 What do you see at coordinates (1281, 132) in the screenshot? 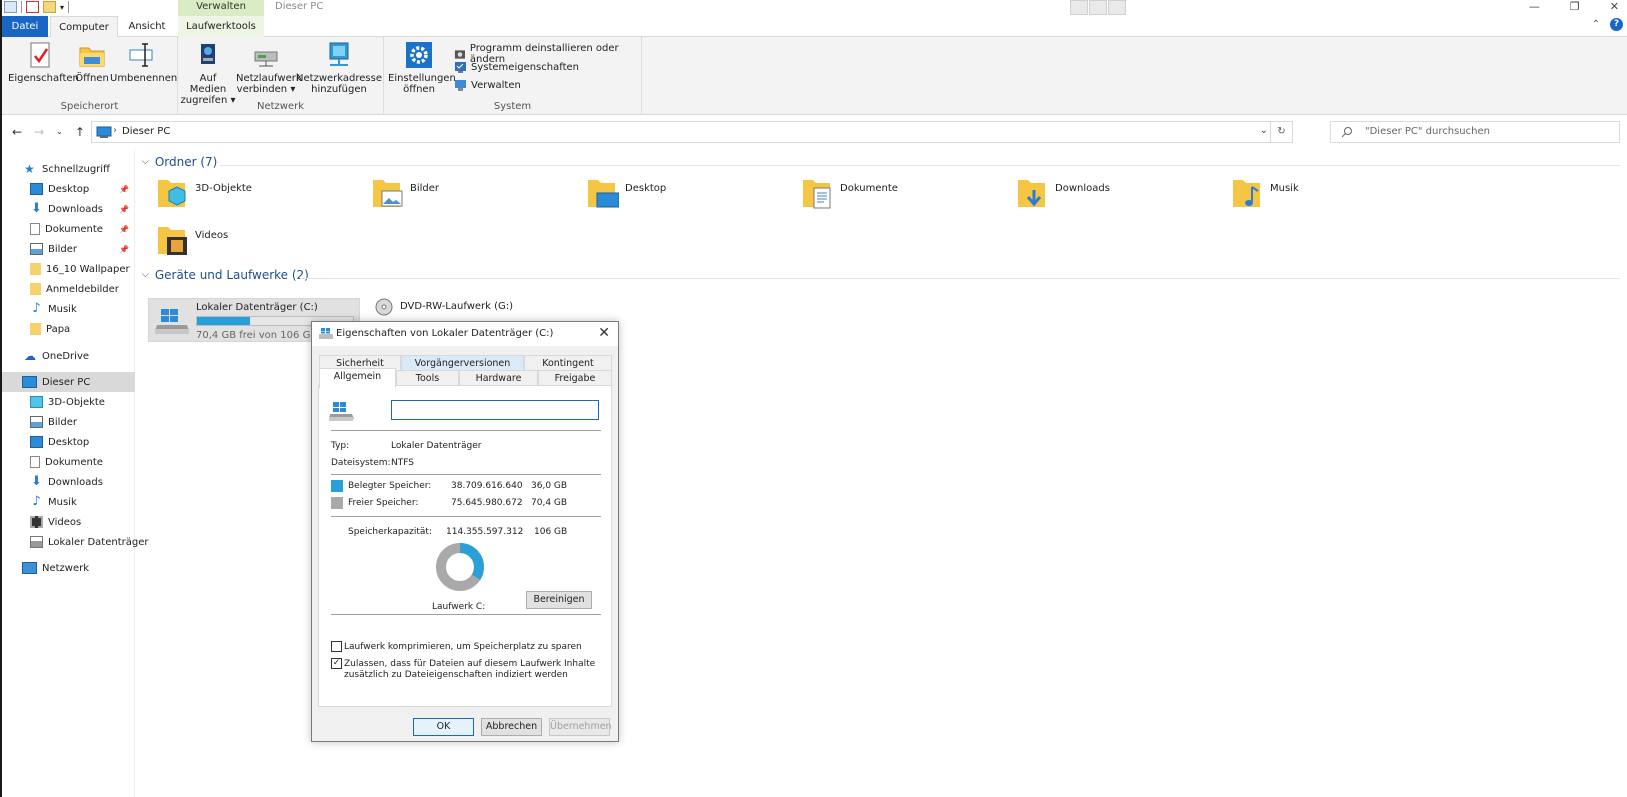
I see `refresh-icon: ↻` at bounding box center [1281, 132].